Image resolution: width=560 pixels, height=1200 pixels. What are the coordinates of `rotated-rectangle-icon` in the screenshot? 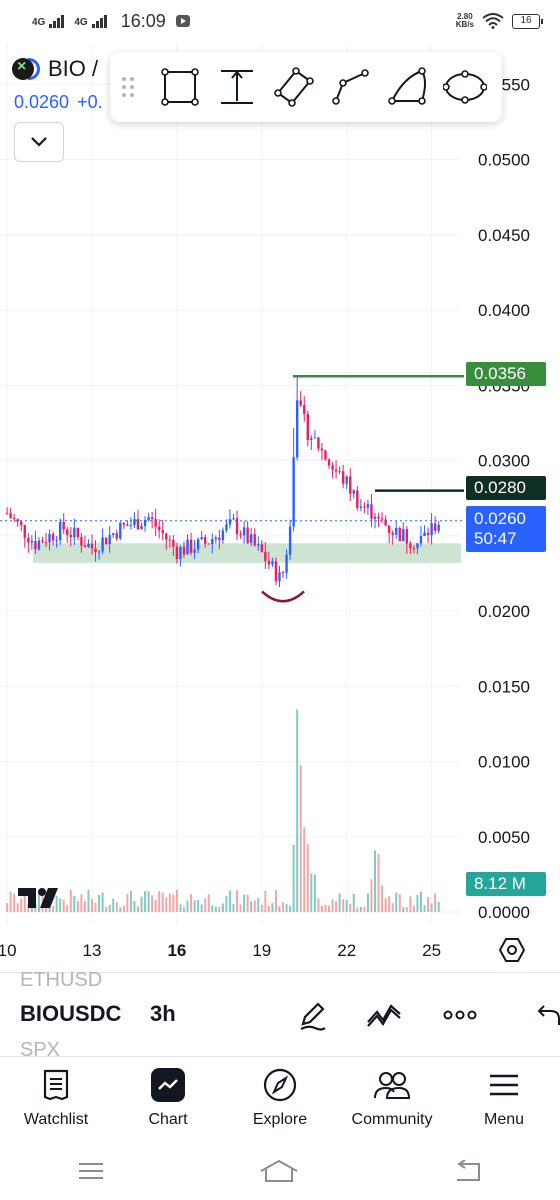 It's located at (294, 87).